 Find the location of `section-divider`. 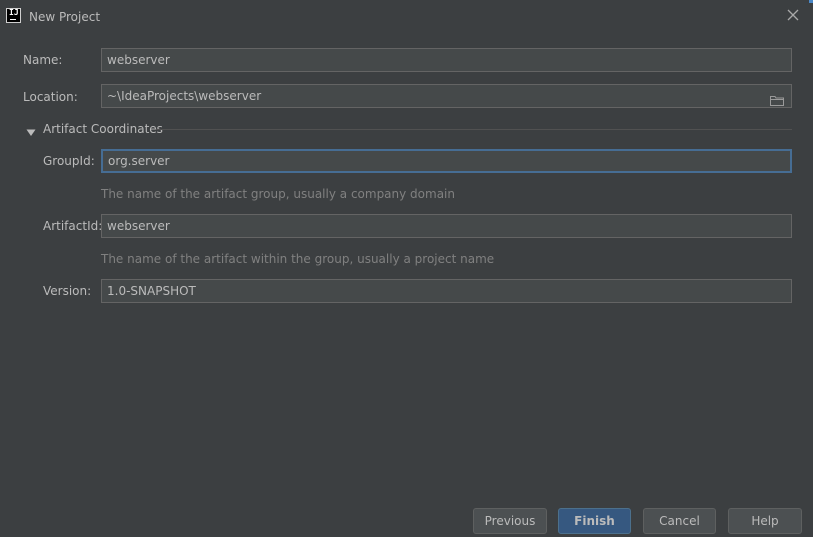

section-divider is located at coordinates (474, 129).